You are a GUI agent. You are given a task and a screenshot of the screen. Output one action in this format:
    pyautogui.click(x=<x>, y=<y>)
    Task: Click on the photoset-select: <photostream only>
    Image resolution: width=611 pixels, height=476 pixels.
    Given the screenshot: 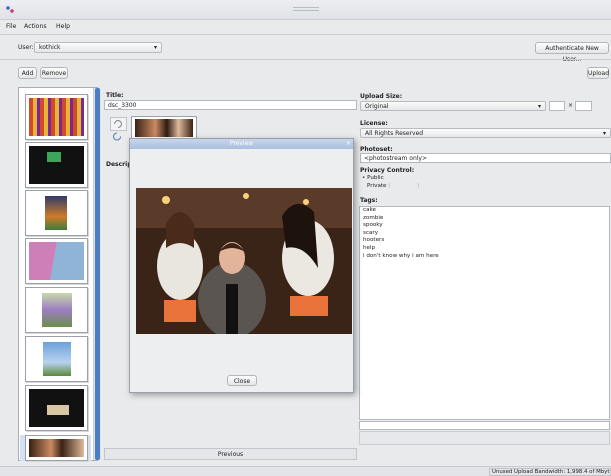 What is the action you would take?
    pyautogui.click(x=485, y=158)
    